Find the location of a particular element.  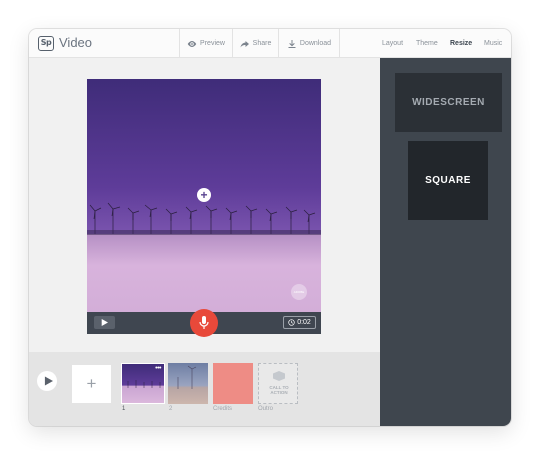

slide-timeline: + ••• 1 2 Credits CALL TO ACTION Outro is located at coordinates (204, 389).